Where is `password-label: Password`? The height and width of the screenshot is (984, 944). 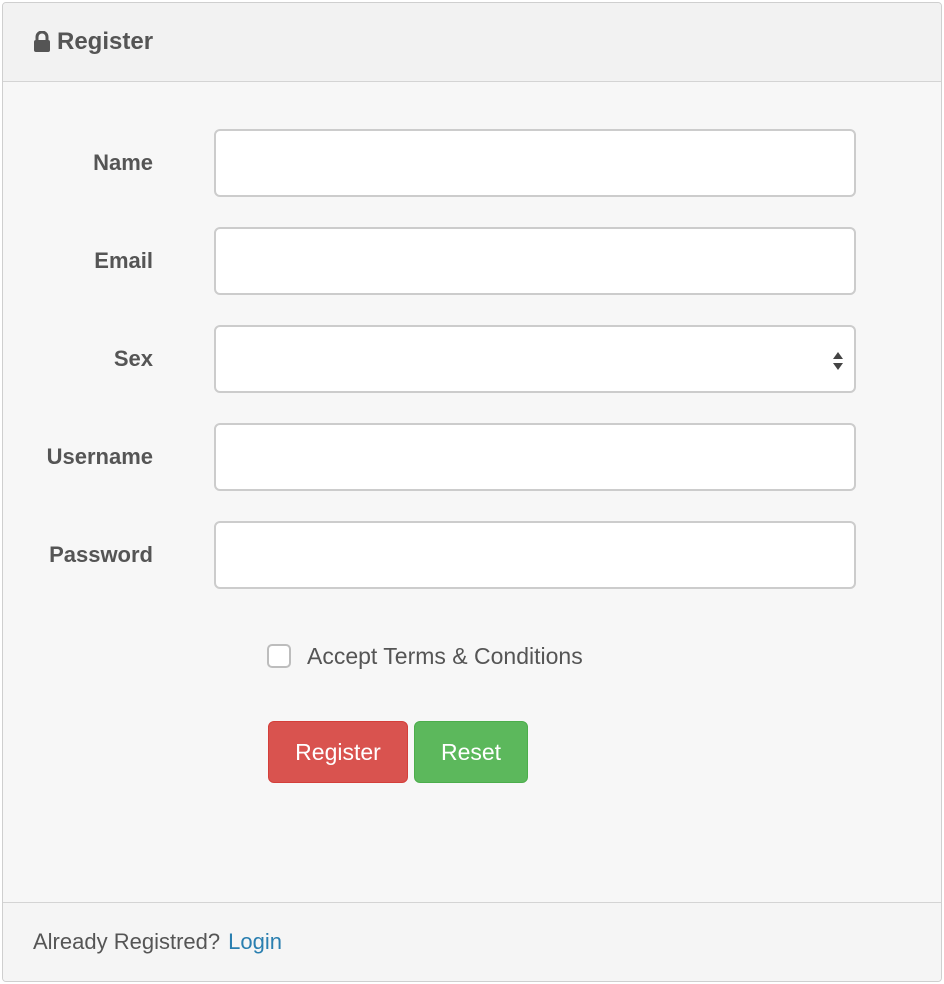 password-label: Password is located at coordinates (101, 554).